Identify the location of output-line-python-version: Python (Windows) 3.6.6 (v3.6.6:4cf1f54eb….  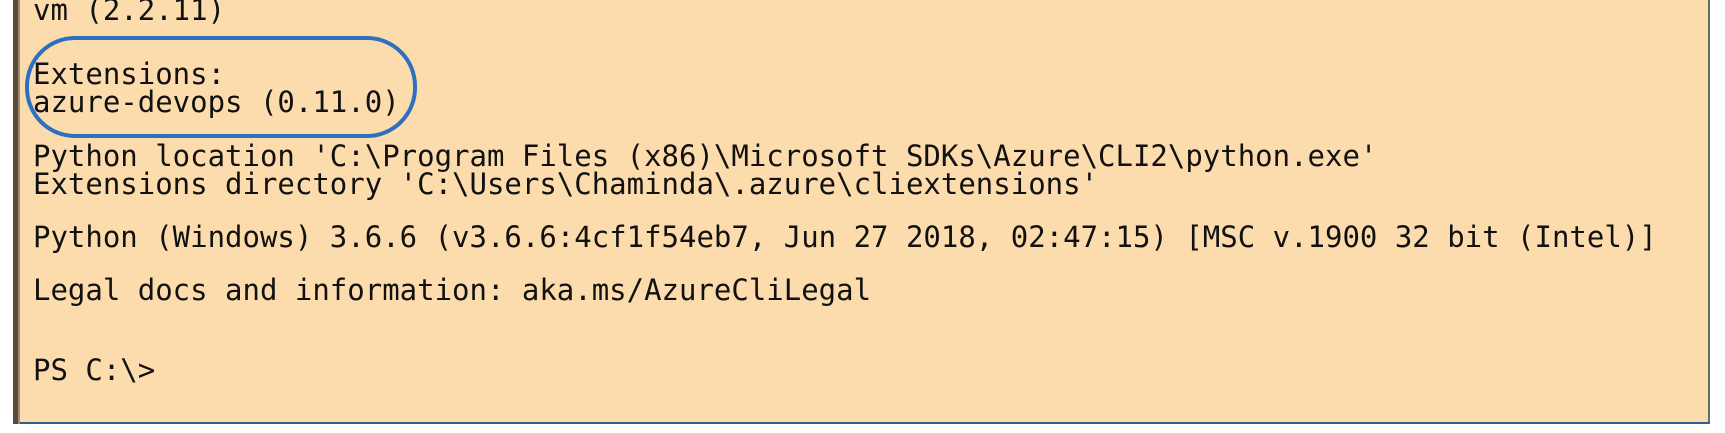
(845, 237).